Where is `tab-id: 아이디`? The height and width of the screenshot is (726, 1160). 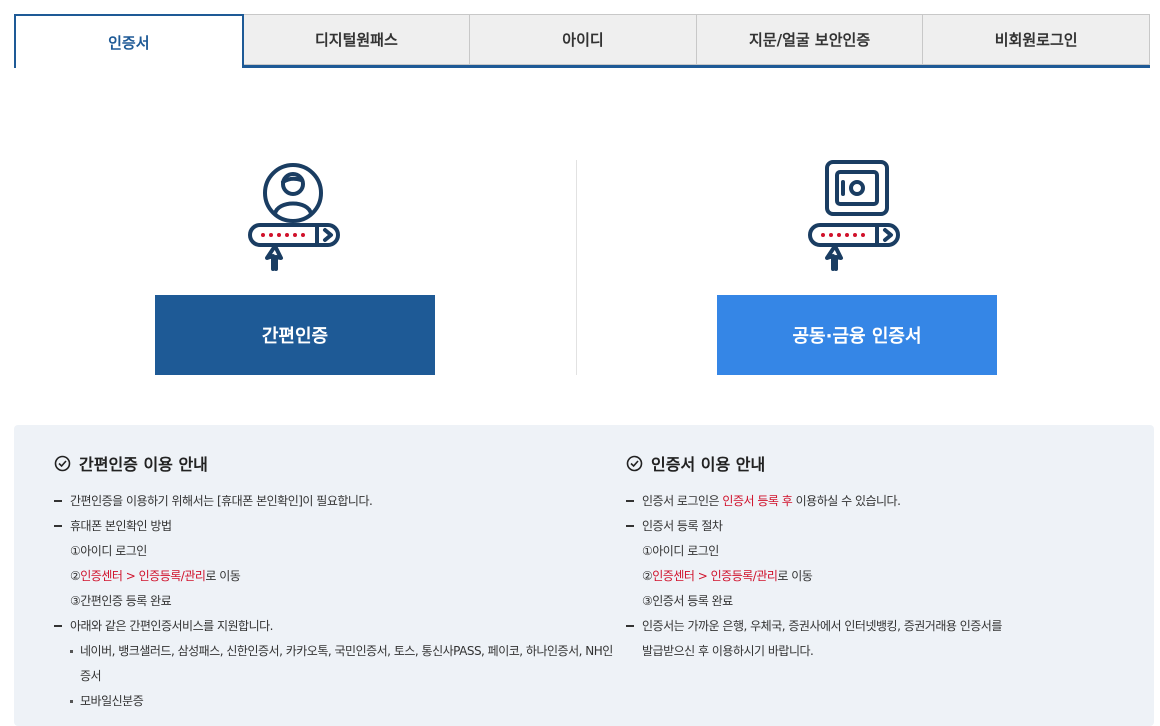 tab-id: 아이디 is located at coordinates (583, 39).